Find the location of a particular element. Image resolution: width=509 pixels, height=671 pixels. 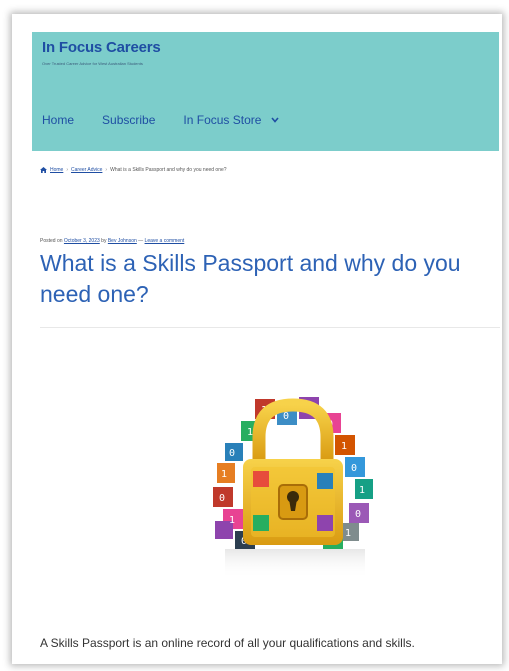

title-divider is located at coordinates (270, 327).